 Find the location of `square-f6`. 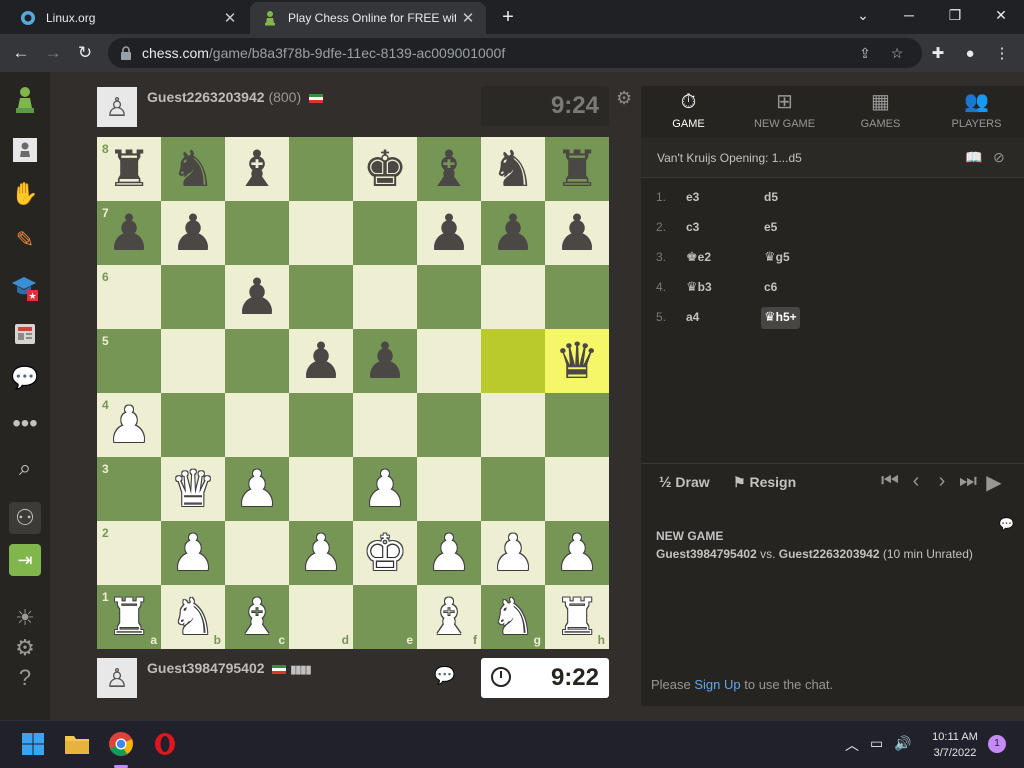

square-f6 is located at coordinates (449, 297).